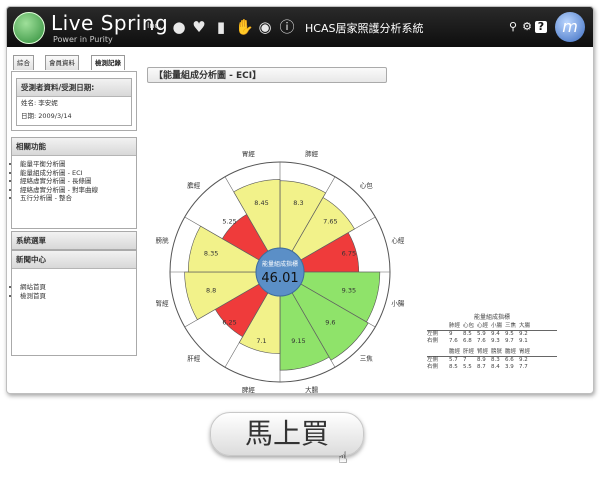  I want to click on chart-value-label: 5.25, so click(229, 222).